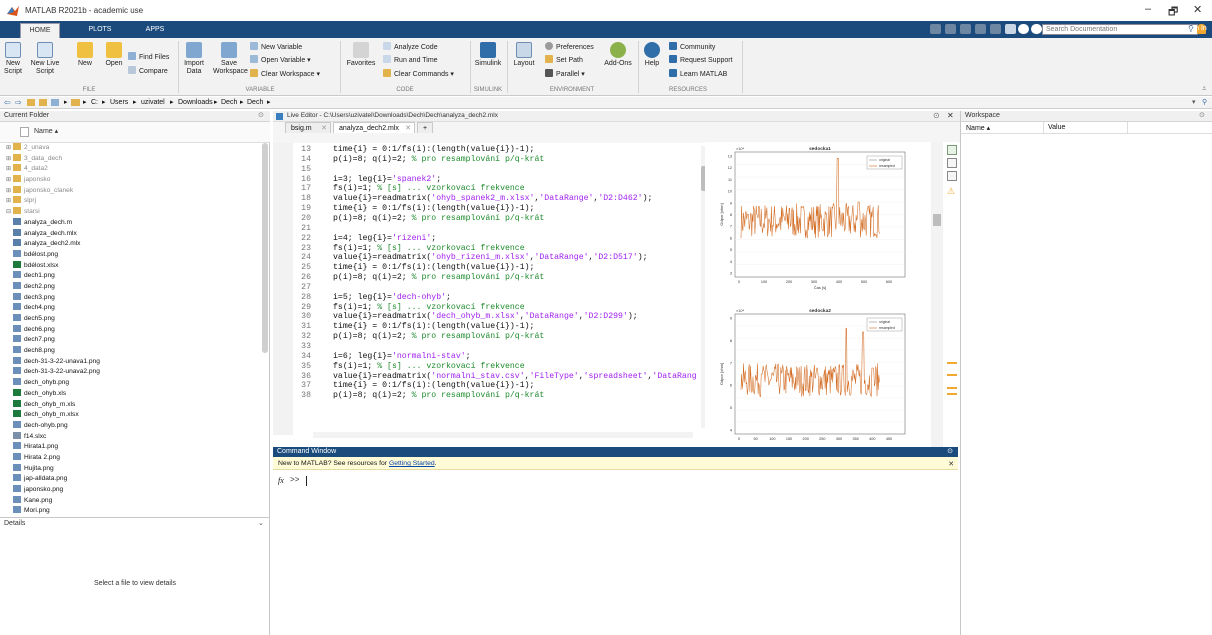 The height and width of the screenshot is (635, 1212). Describe the element at coordinates (1010, 29) in the screenshot. I see `switch-windows-icon` at that location.